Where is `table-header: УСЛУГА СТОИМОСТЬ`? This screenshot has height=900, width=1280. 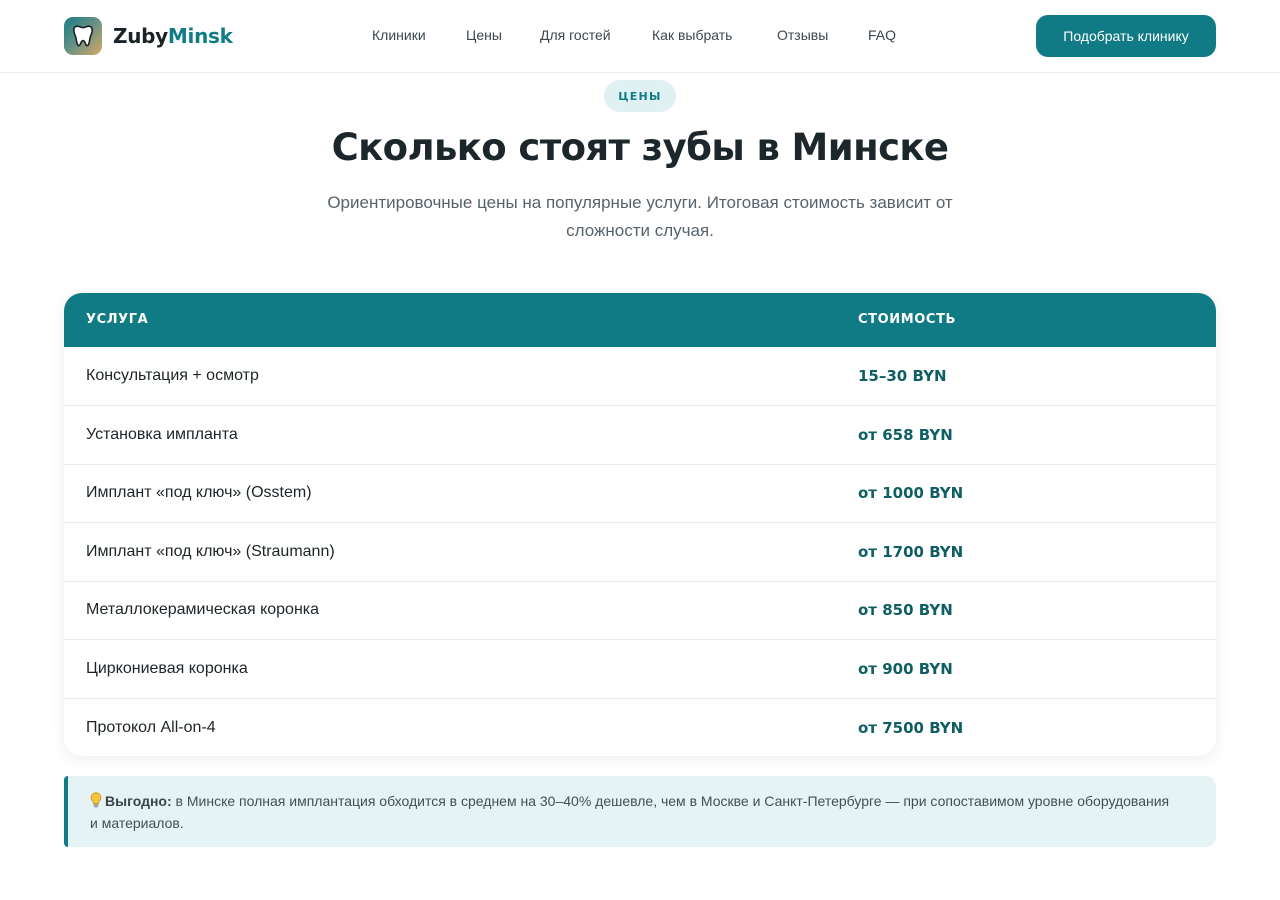
table-header: УСЛУГА СТОИМОСТЬ is located at coordinates (640, 320).